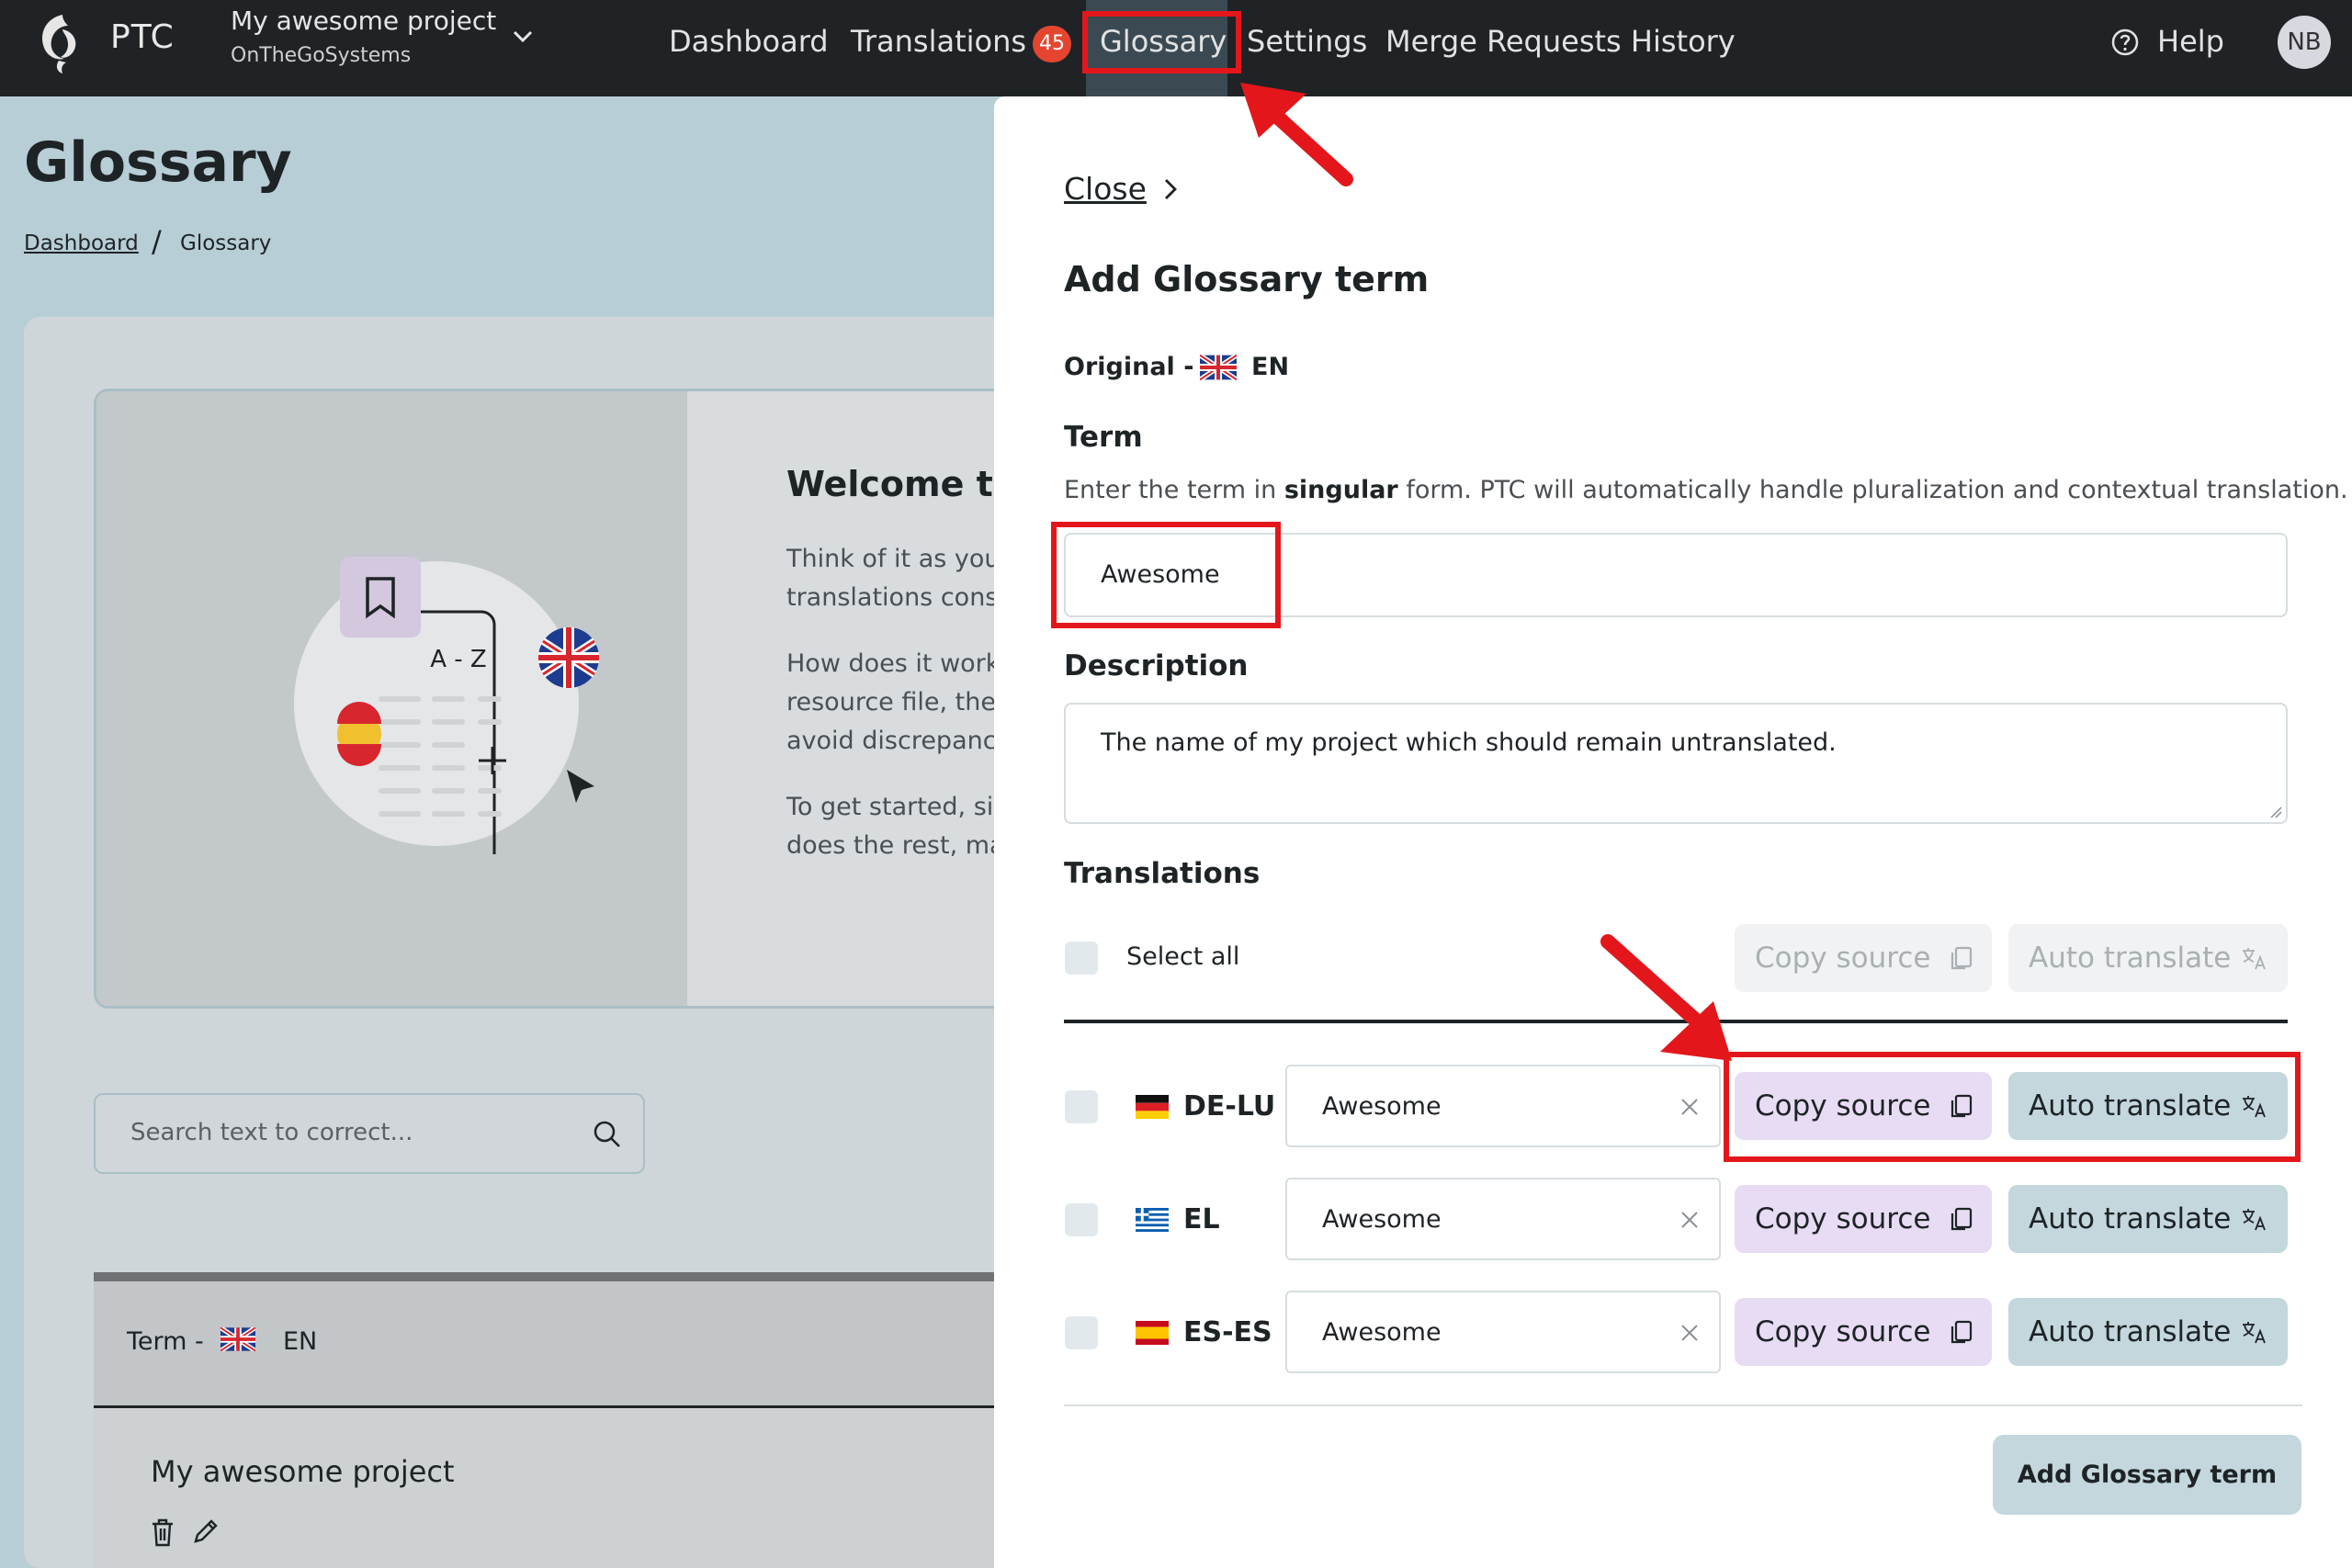 This screenshot has width=2352, height=1568. Describe the element at coordinates (1503, 1332) in the screenshot. I see `translation-input-es-es: Awesome` at that location.